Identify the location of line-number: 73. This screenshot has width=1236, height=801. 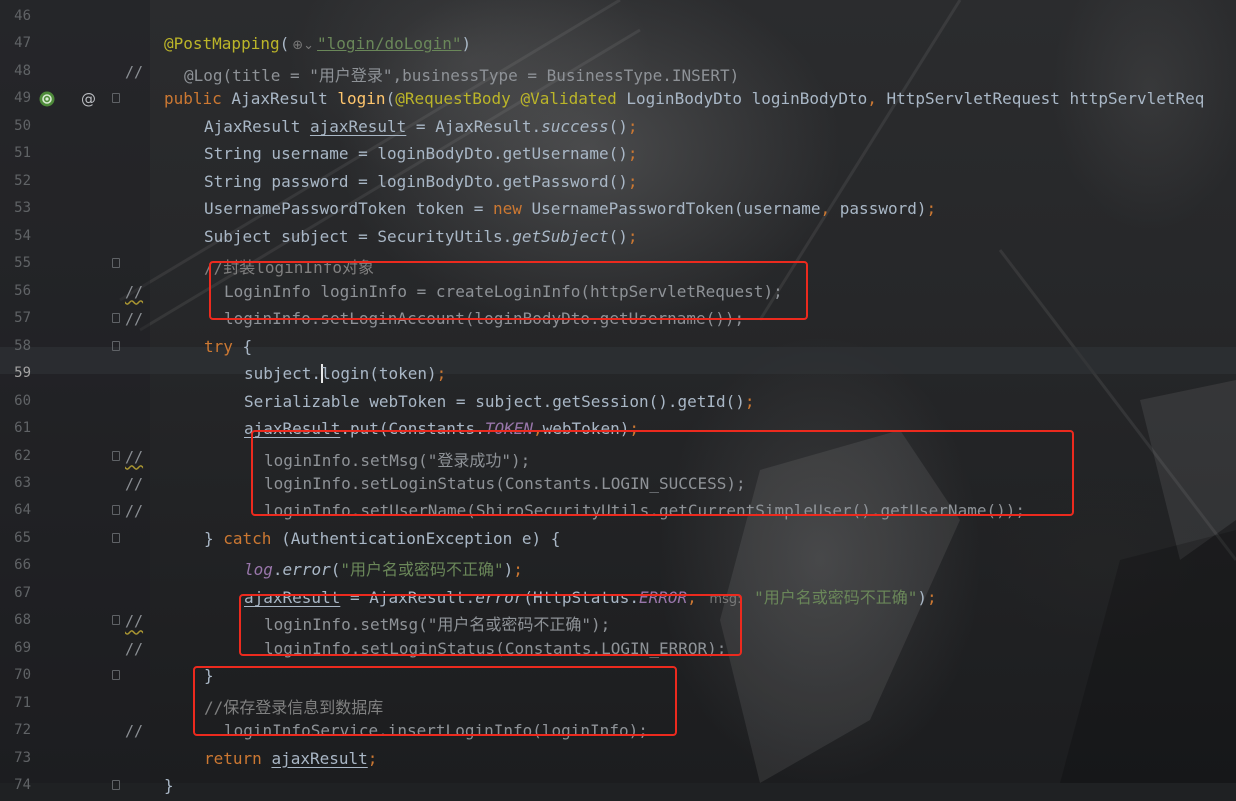
(22, 757).